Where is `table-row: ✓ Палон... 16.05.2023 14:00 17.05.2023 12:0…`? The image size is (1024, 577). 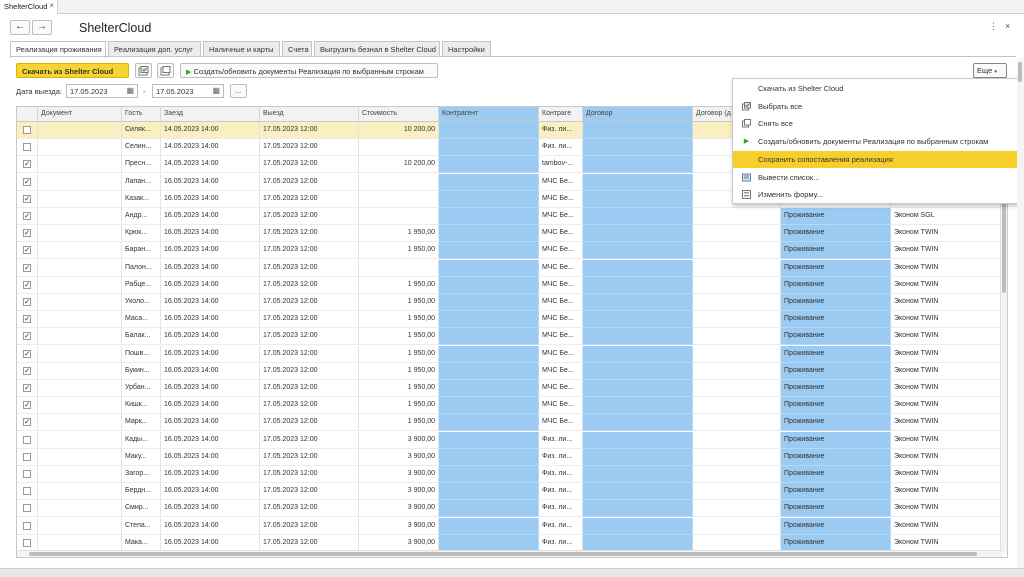
table-row: ✓ Палон... 16.05.2023 14:00 17.05.2023 12:0… is located at coordinates (512, 268).